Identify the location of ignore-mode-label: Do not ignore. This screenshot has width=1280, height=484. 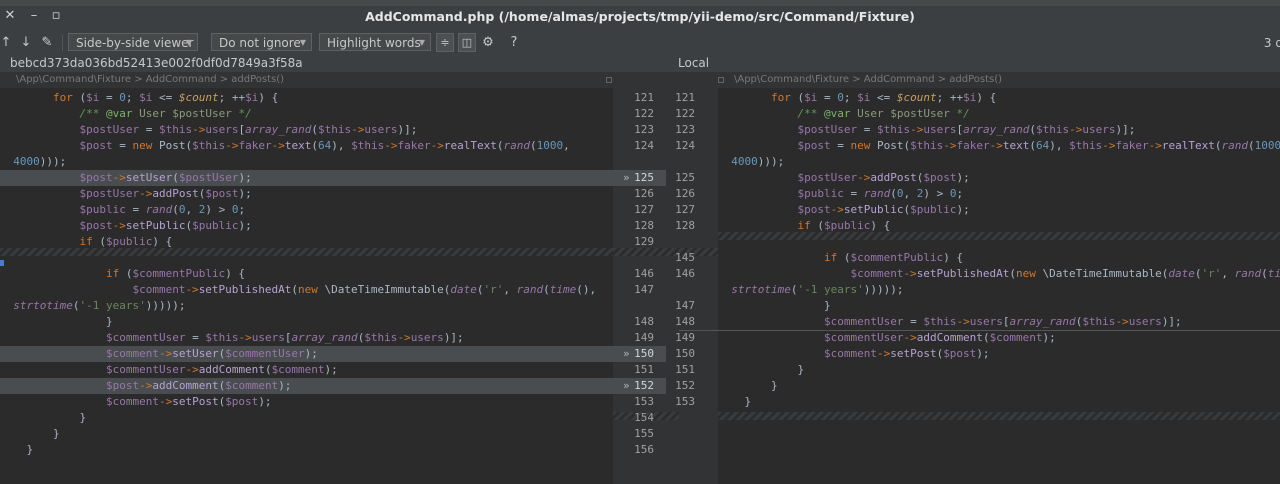
(260, 43).